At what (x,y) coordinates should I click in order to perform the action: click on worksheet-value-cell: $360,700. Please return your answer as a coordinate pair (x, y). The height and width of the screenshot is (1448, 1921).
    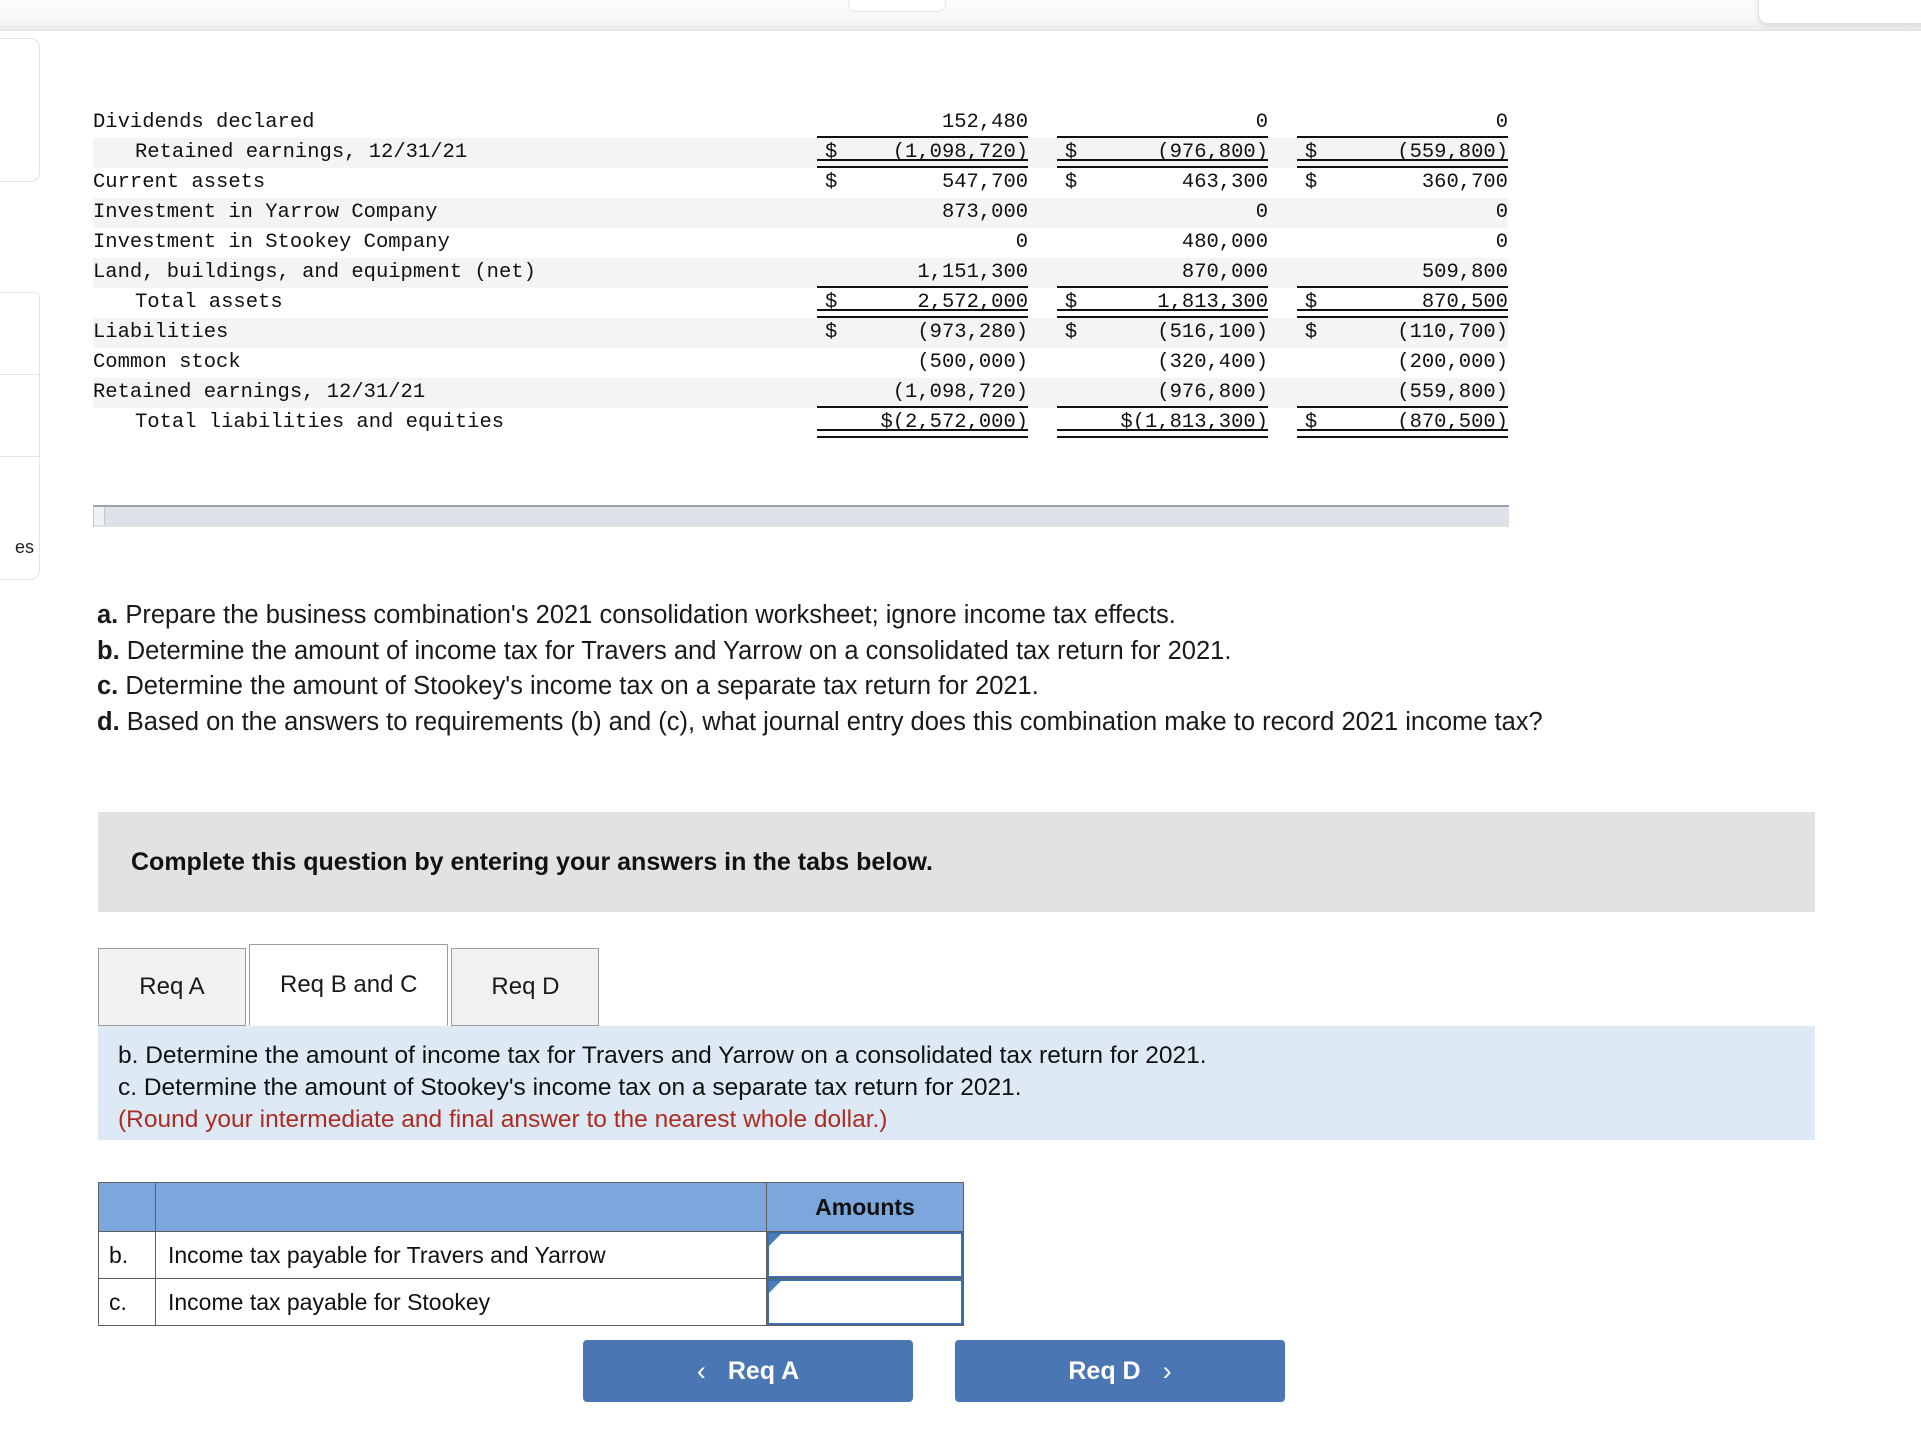
    Looking at the image, I should click on (1402, 183).